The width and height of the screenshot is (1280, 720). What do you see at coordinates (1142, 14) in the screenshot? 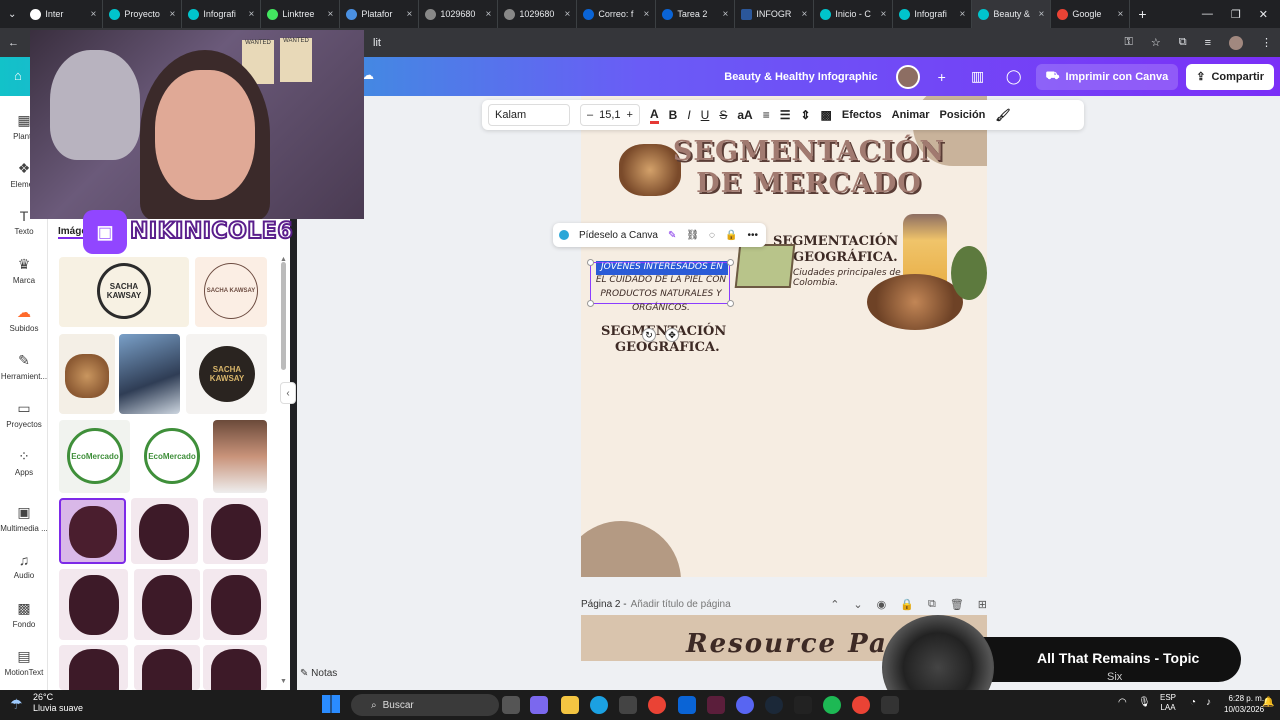
I see `new-tab-icon: +` at bounding box center [1142, 14].